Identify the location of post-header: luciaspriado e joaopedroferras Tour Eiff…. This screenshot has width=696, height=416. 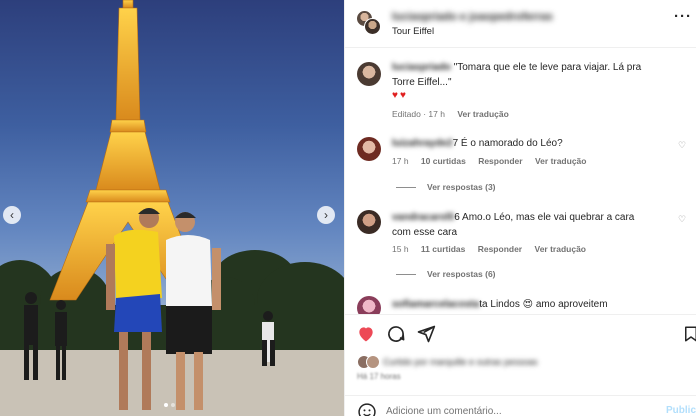
(520, 24).